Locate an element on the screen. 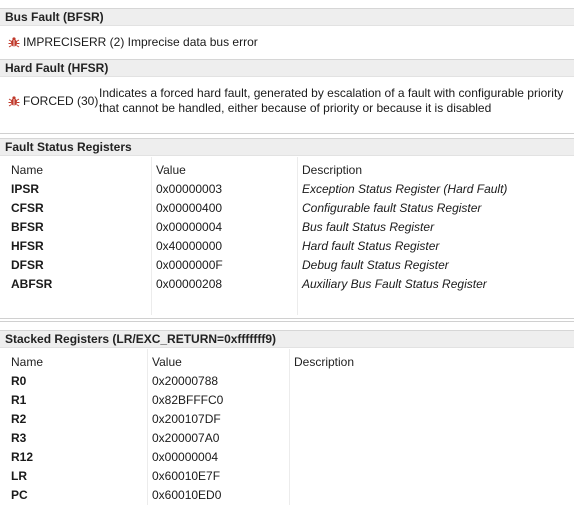 Image resolution: width=574 pixels, height=505 pixels. hard-fault-lead: FORCED (30) is located at coordinates (53, 101).